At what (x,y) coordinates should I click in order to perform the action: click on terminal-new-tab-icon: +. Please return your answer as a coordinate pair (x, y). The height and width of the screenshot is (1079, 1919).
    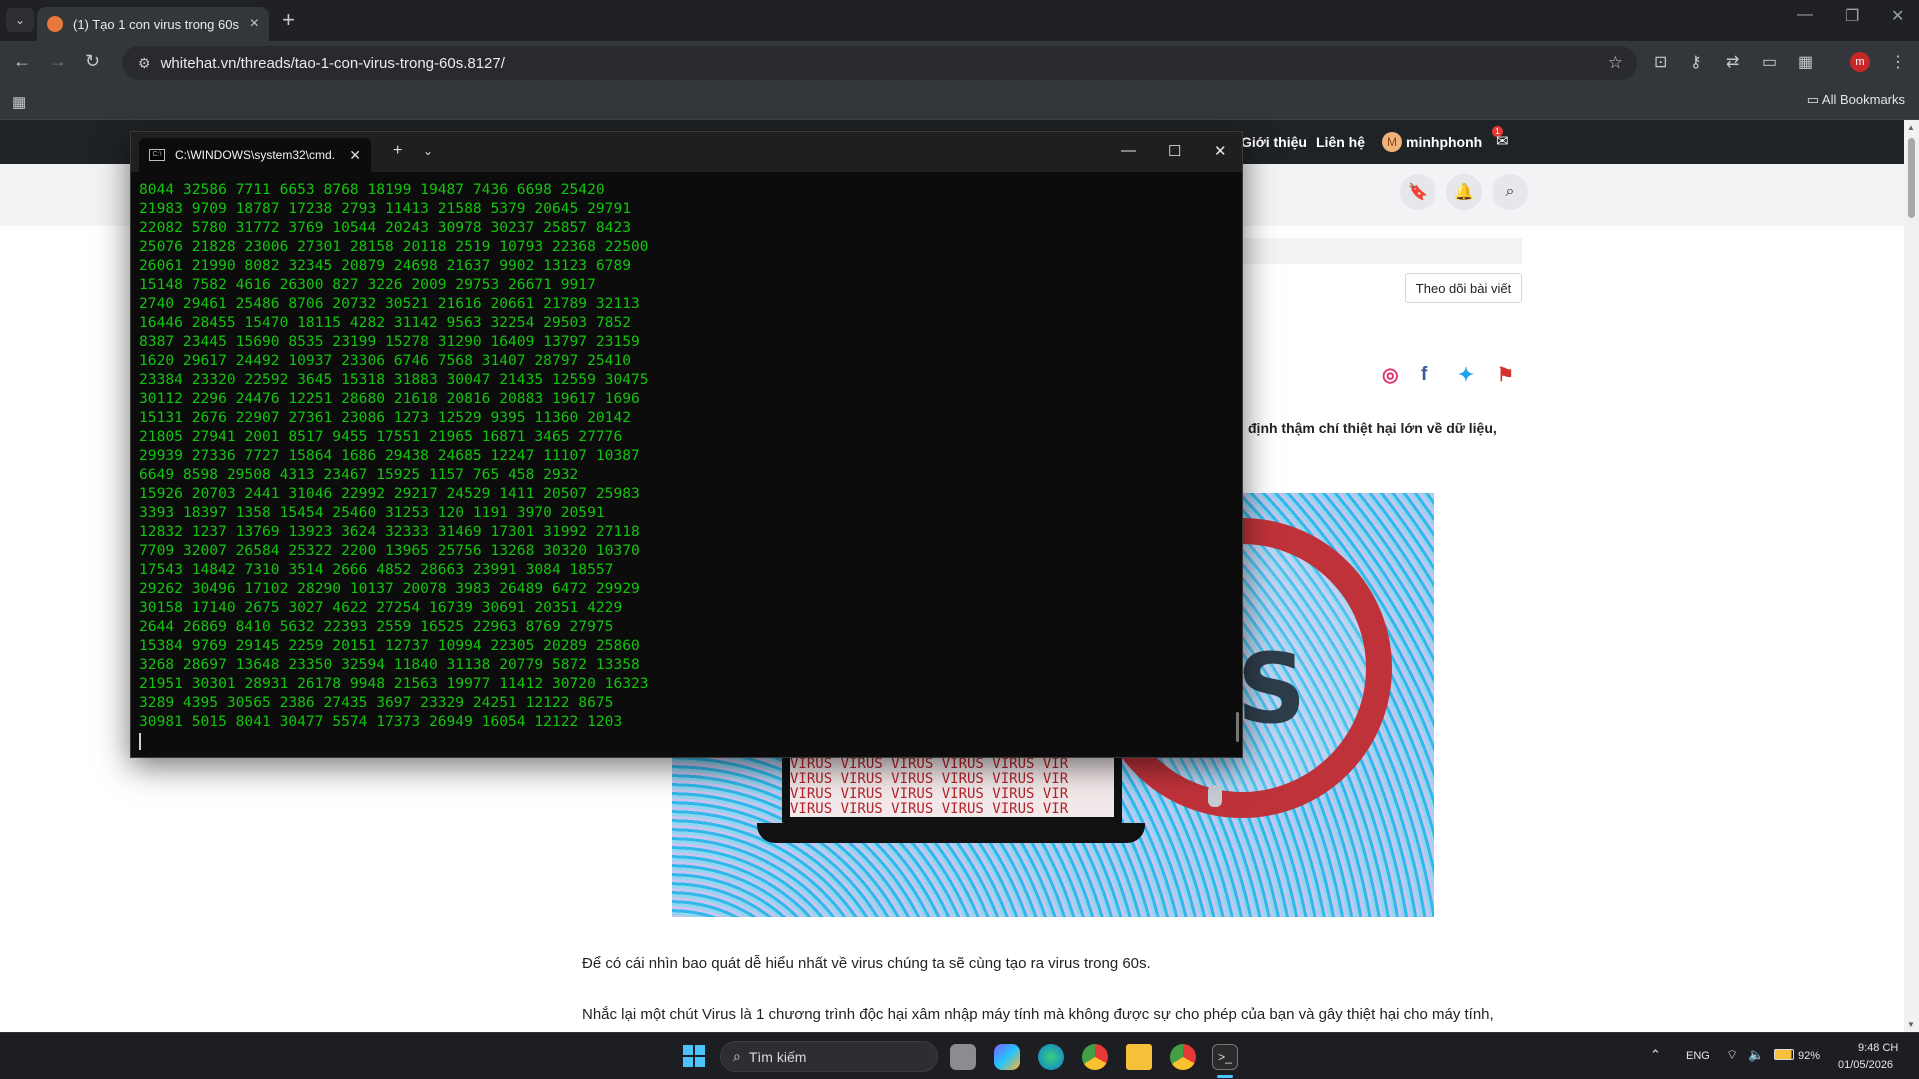
    Looking at the image, I should click on (397, 151).